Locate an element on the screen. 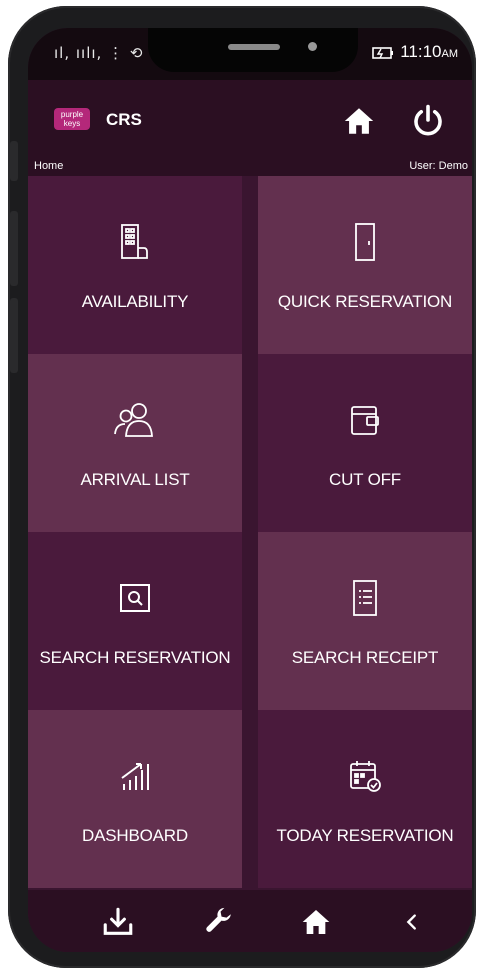 This screenshot has height=973, width=485. tile-arrival-list: ARRIVAL LIST is located at coordinates (135, 443).